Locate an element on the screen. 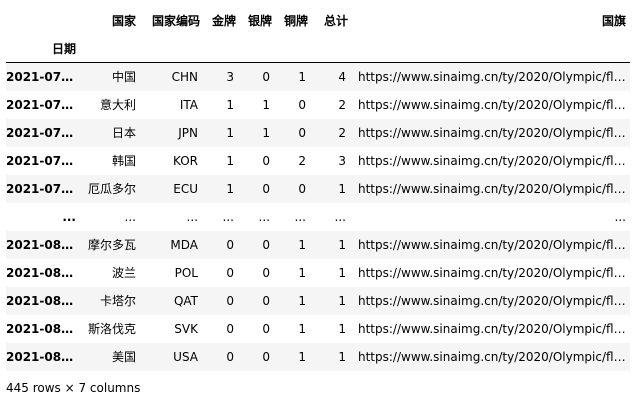 The width and height of the screenshot is (636, 404). cell-country: 日本 is located at coordinates (123, 133).